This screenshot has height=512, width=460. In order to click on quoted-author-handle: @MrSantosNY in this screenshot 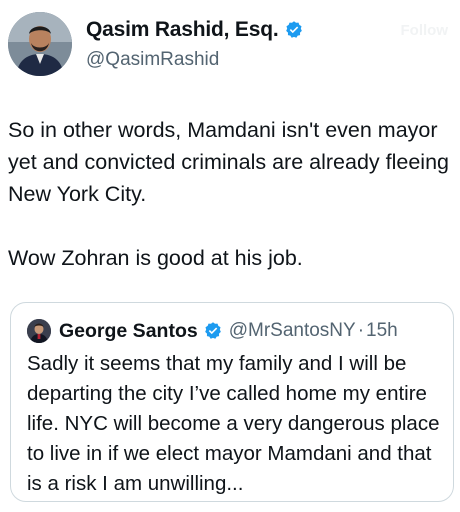, I will do `click(292, 331)`.